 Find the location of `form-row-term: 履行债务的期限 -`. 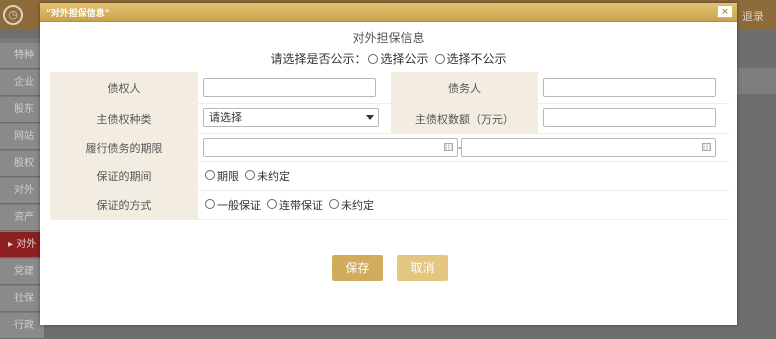

form-row-term: 履行债务的期限 - is located at coordinates (389, 148).